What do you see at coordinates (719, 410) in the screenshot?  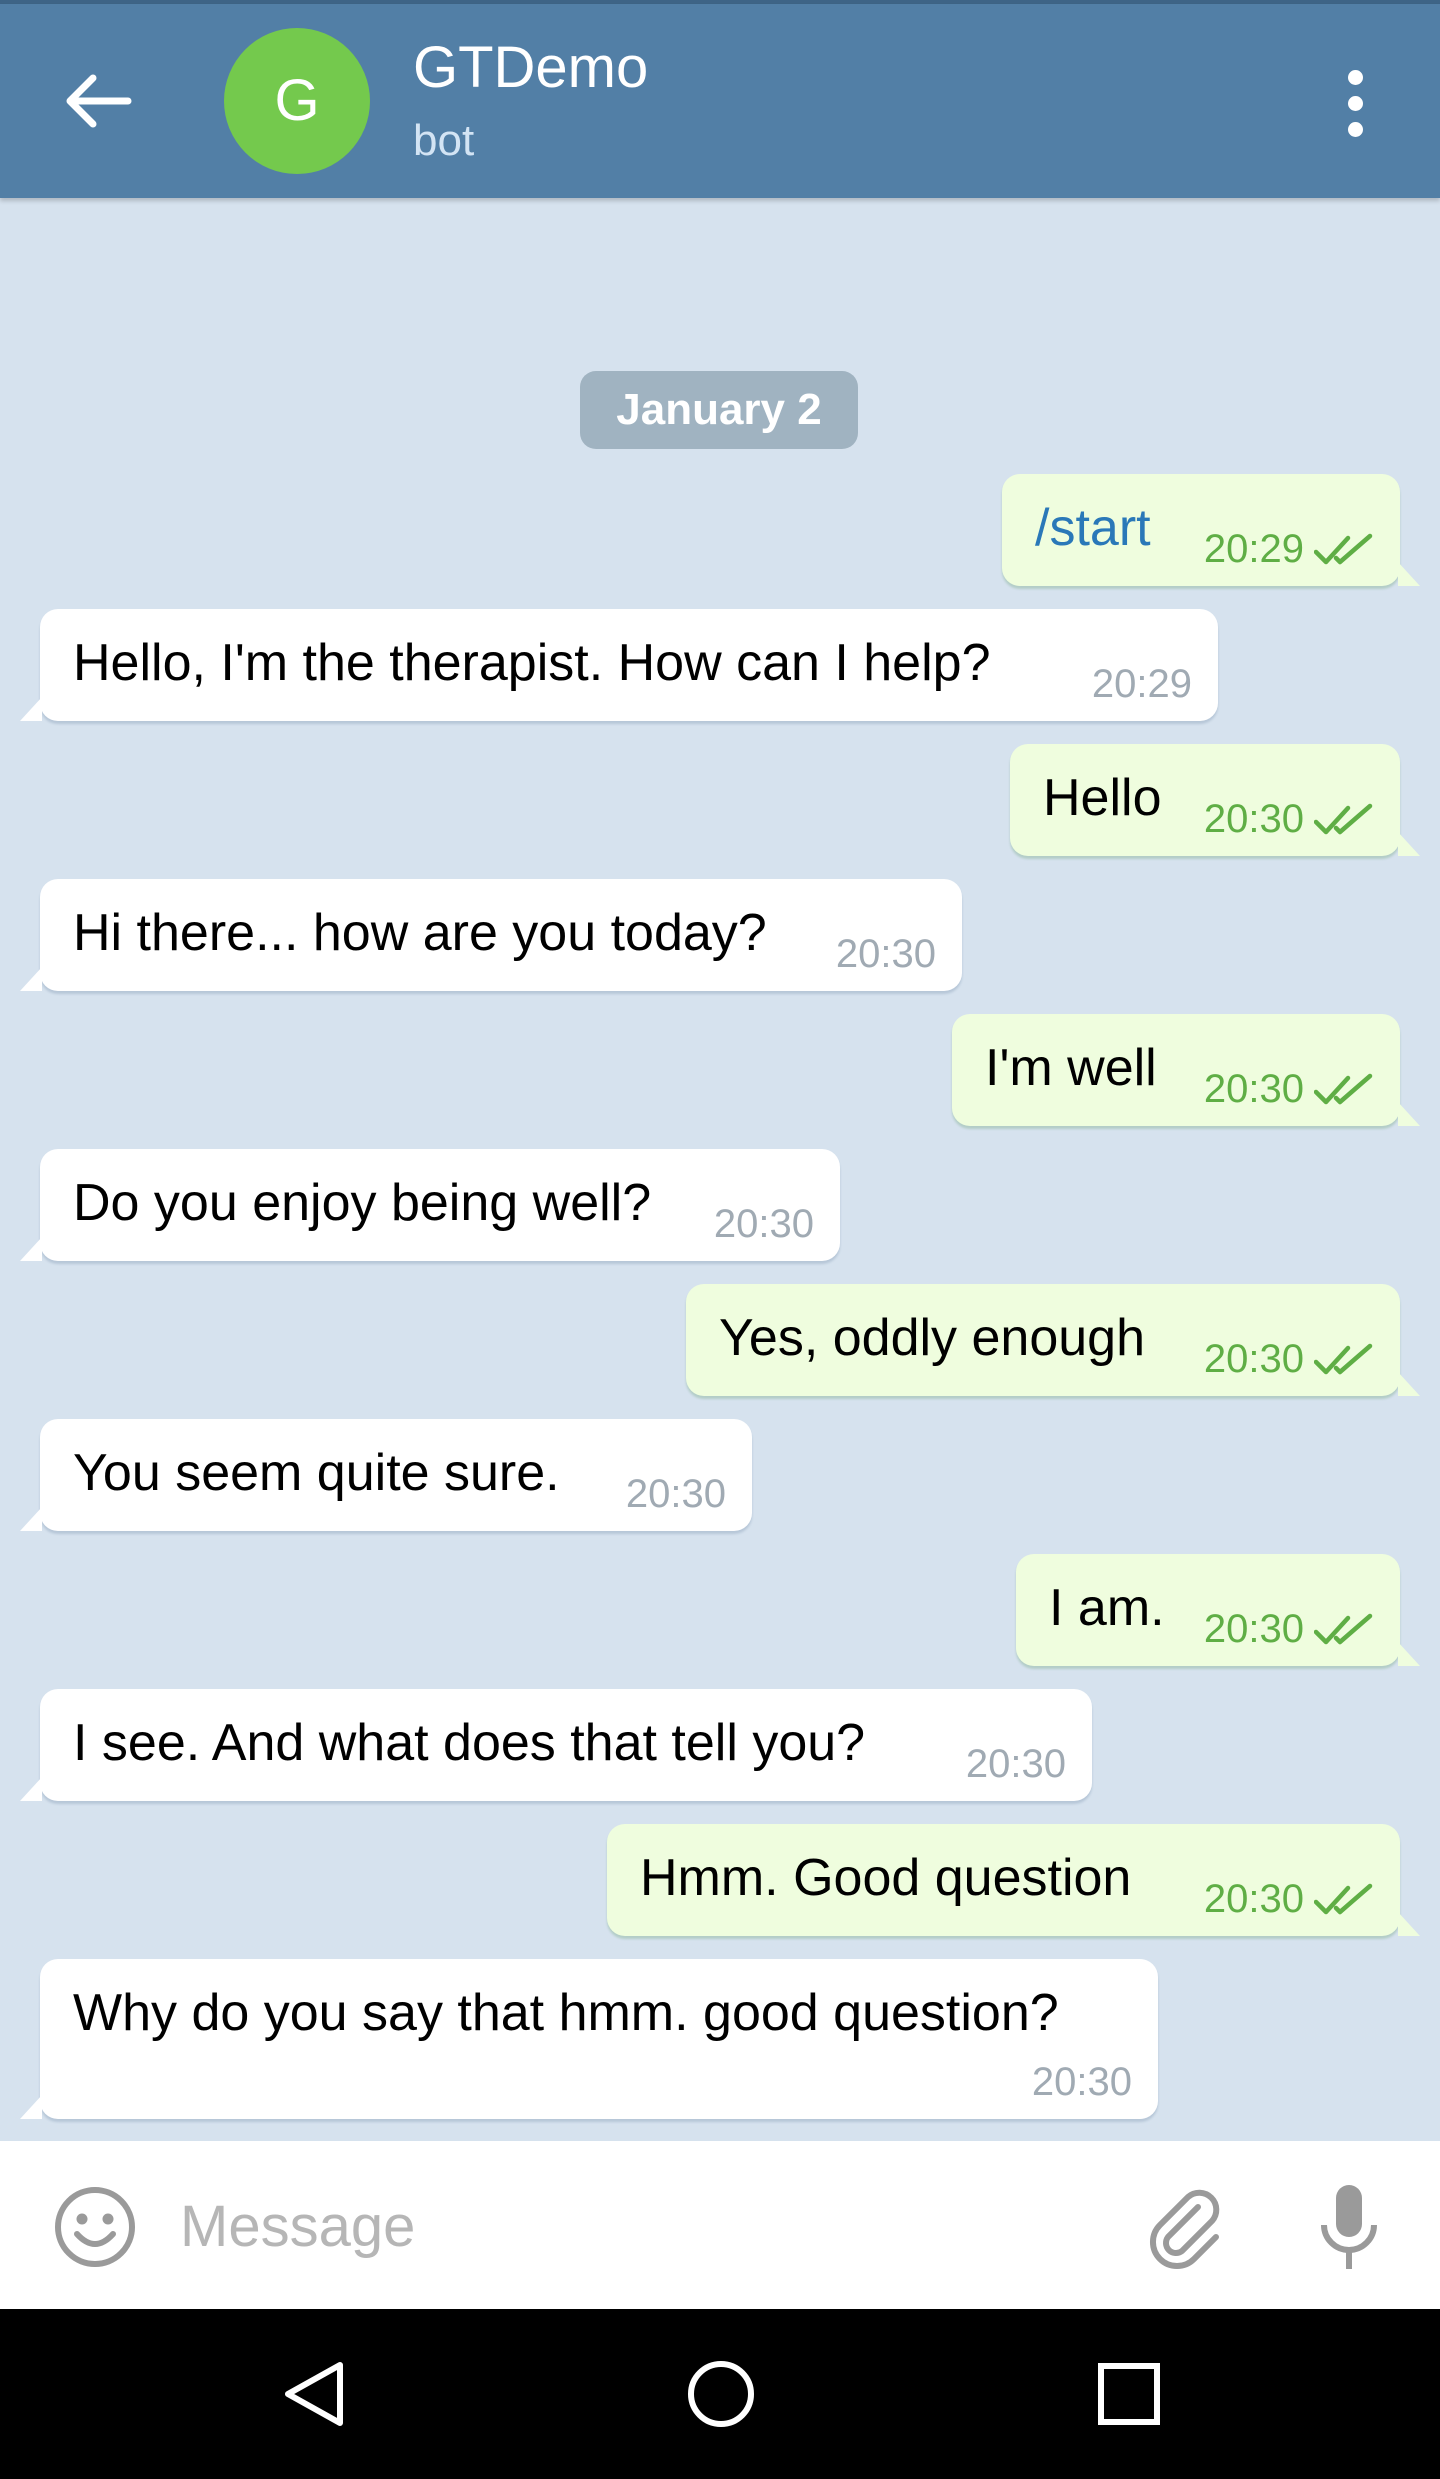 I see `date-separator: January 2` at bounding box center [719, 410].